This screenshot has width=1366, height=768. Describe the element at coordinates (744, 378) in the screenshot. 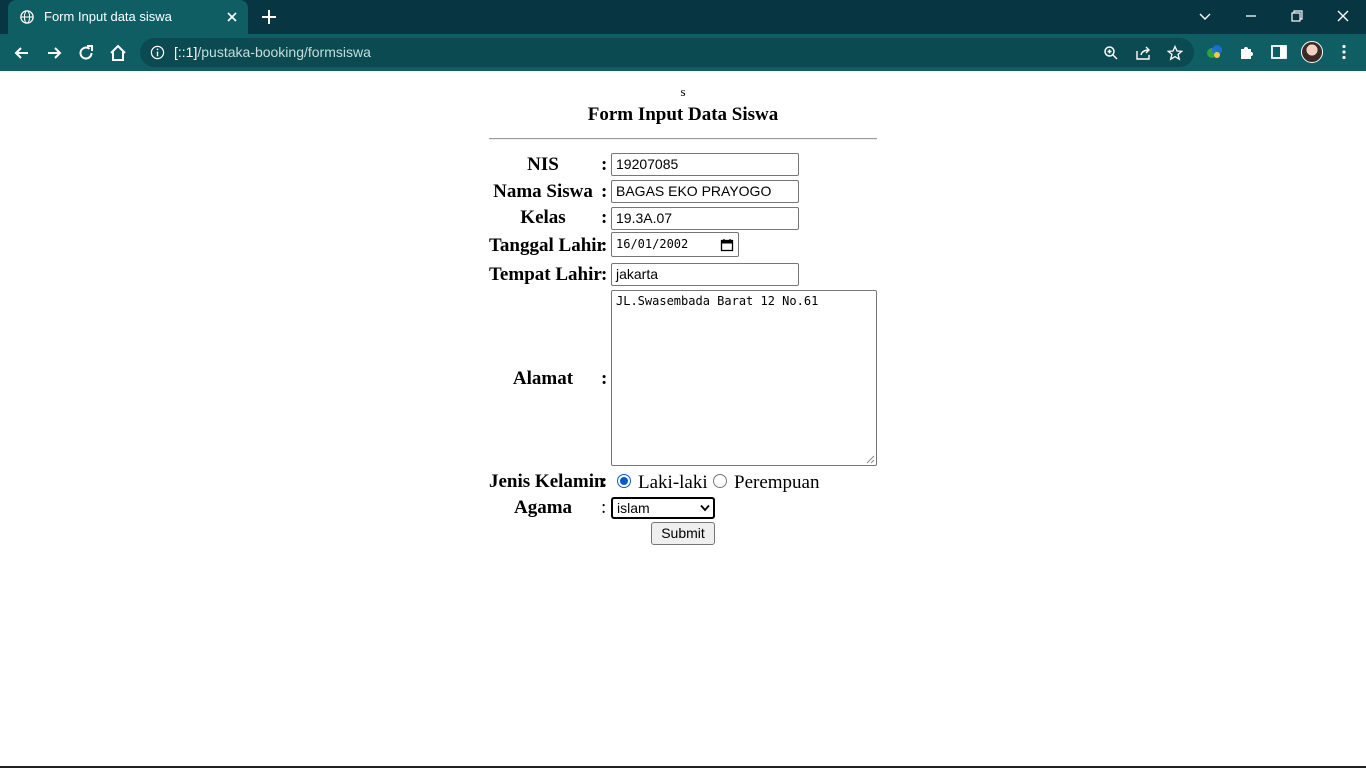

I see `alamat-textarea: JL.Swasembada Barat 12 No.61` at that location.